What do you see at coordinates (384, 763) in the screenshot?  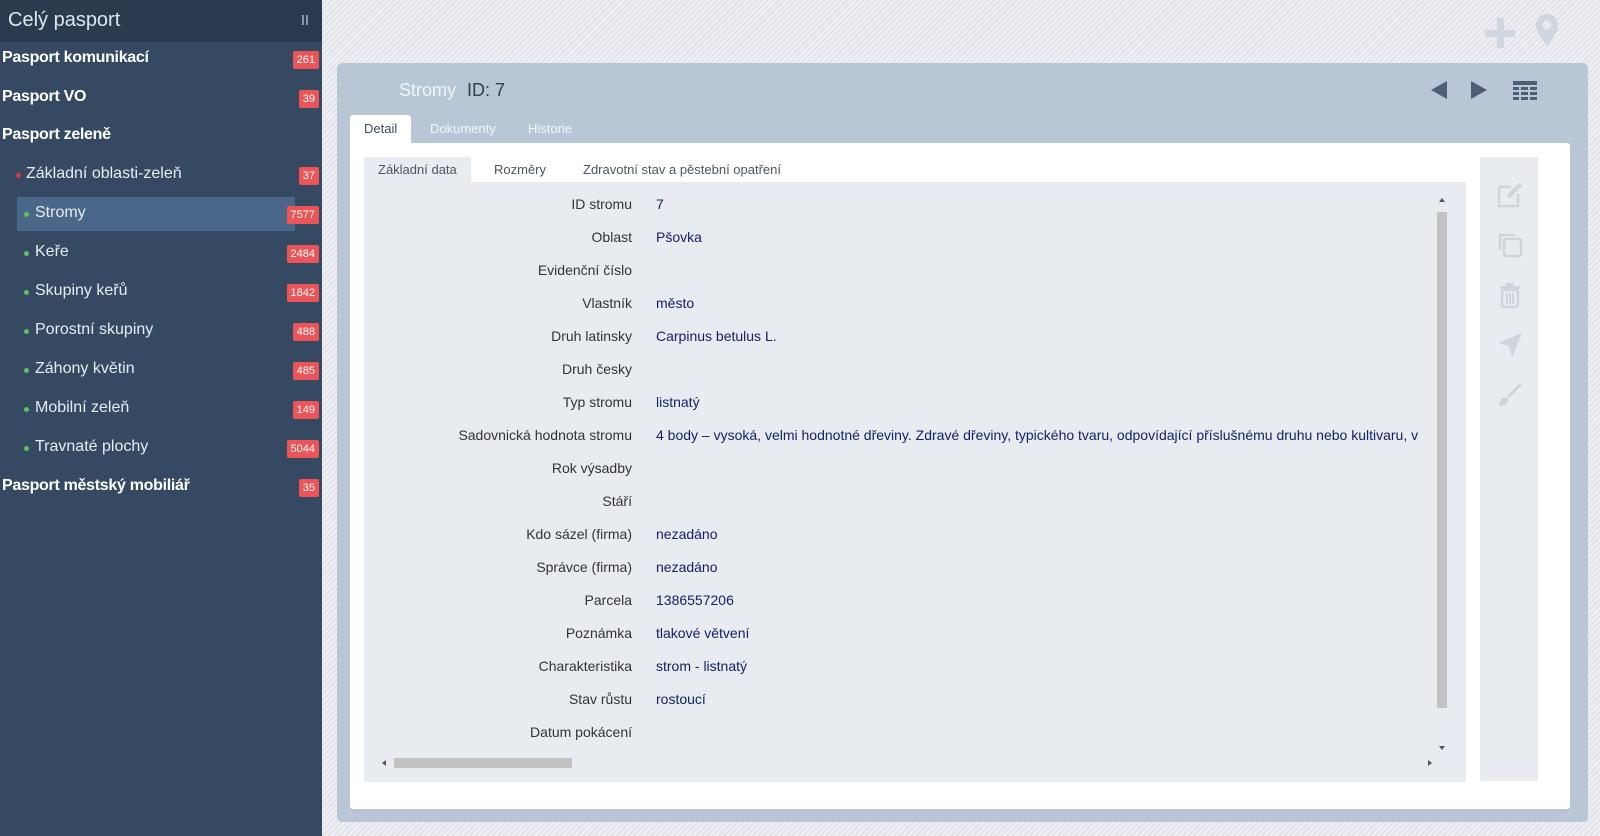 I see `scroll-left-icon` at bounding box center [384, 763].